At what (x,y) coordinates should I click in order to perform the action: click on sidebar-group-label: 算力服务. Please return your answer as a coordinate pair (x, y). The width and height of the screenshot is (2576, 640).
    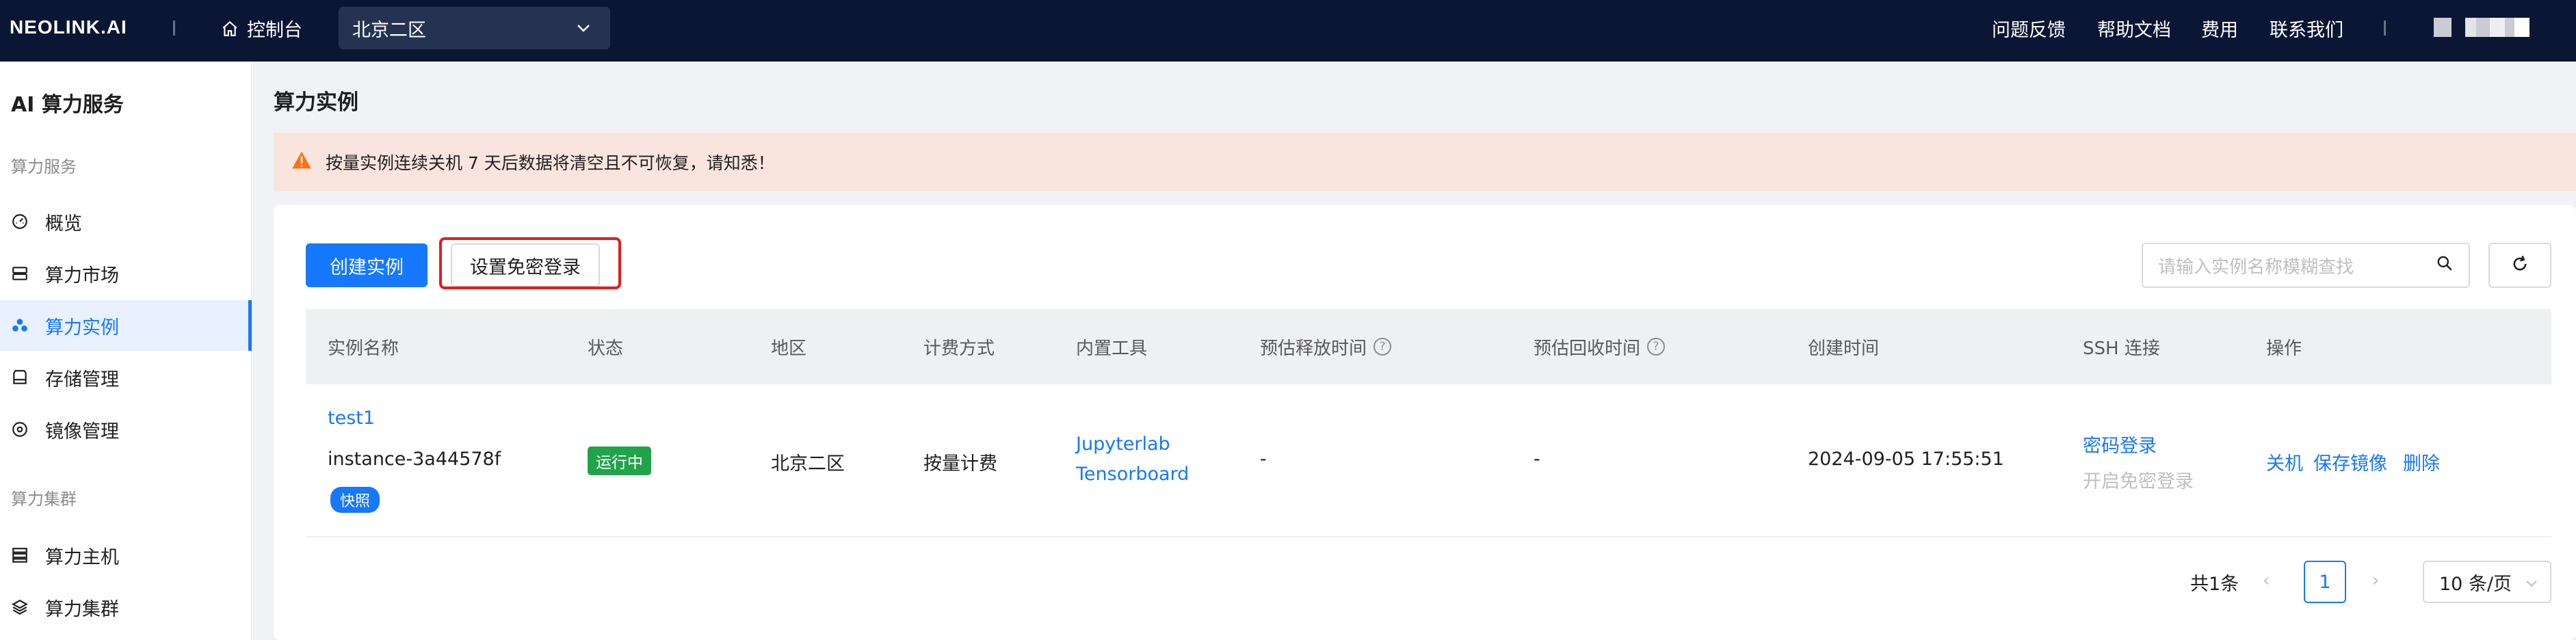
    Looking at the image, I should click on (44, 166).